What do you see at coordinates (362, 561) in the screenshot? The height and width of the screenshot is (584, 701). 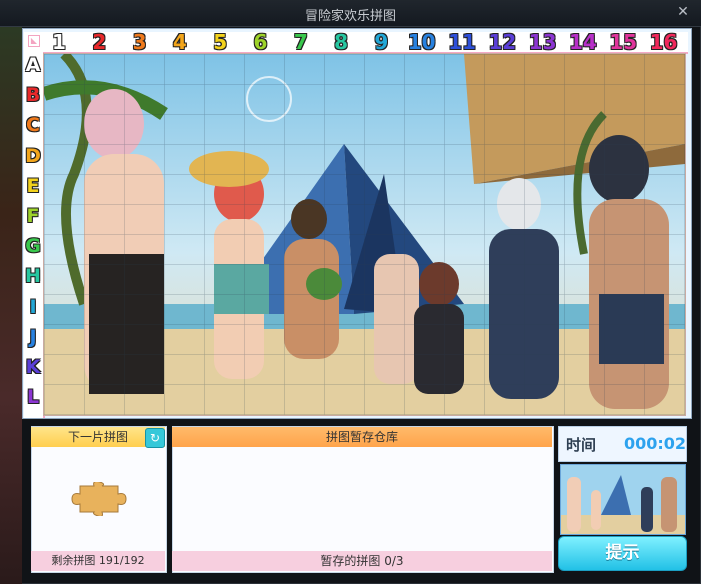 I see `stored-pieces-counter: 暂存的拼图 0/3` at bounding box center [362, 561].